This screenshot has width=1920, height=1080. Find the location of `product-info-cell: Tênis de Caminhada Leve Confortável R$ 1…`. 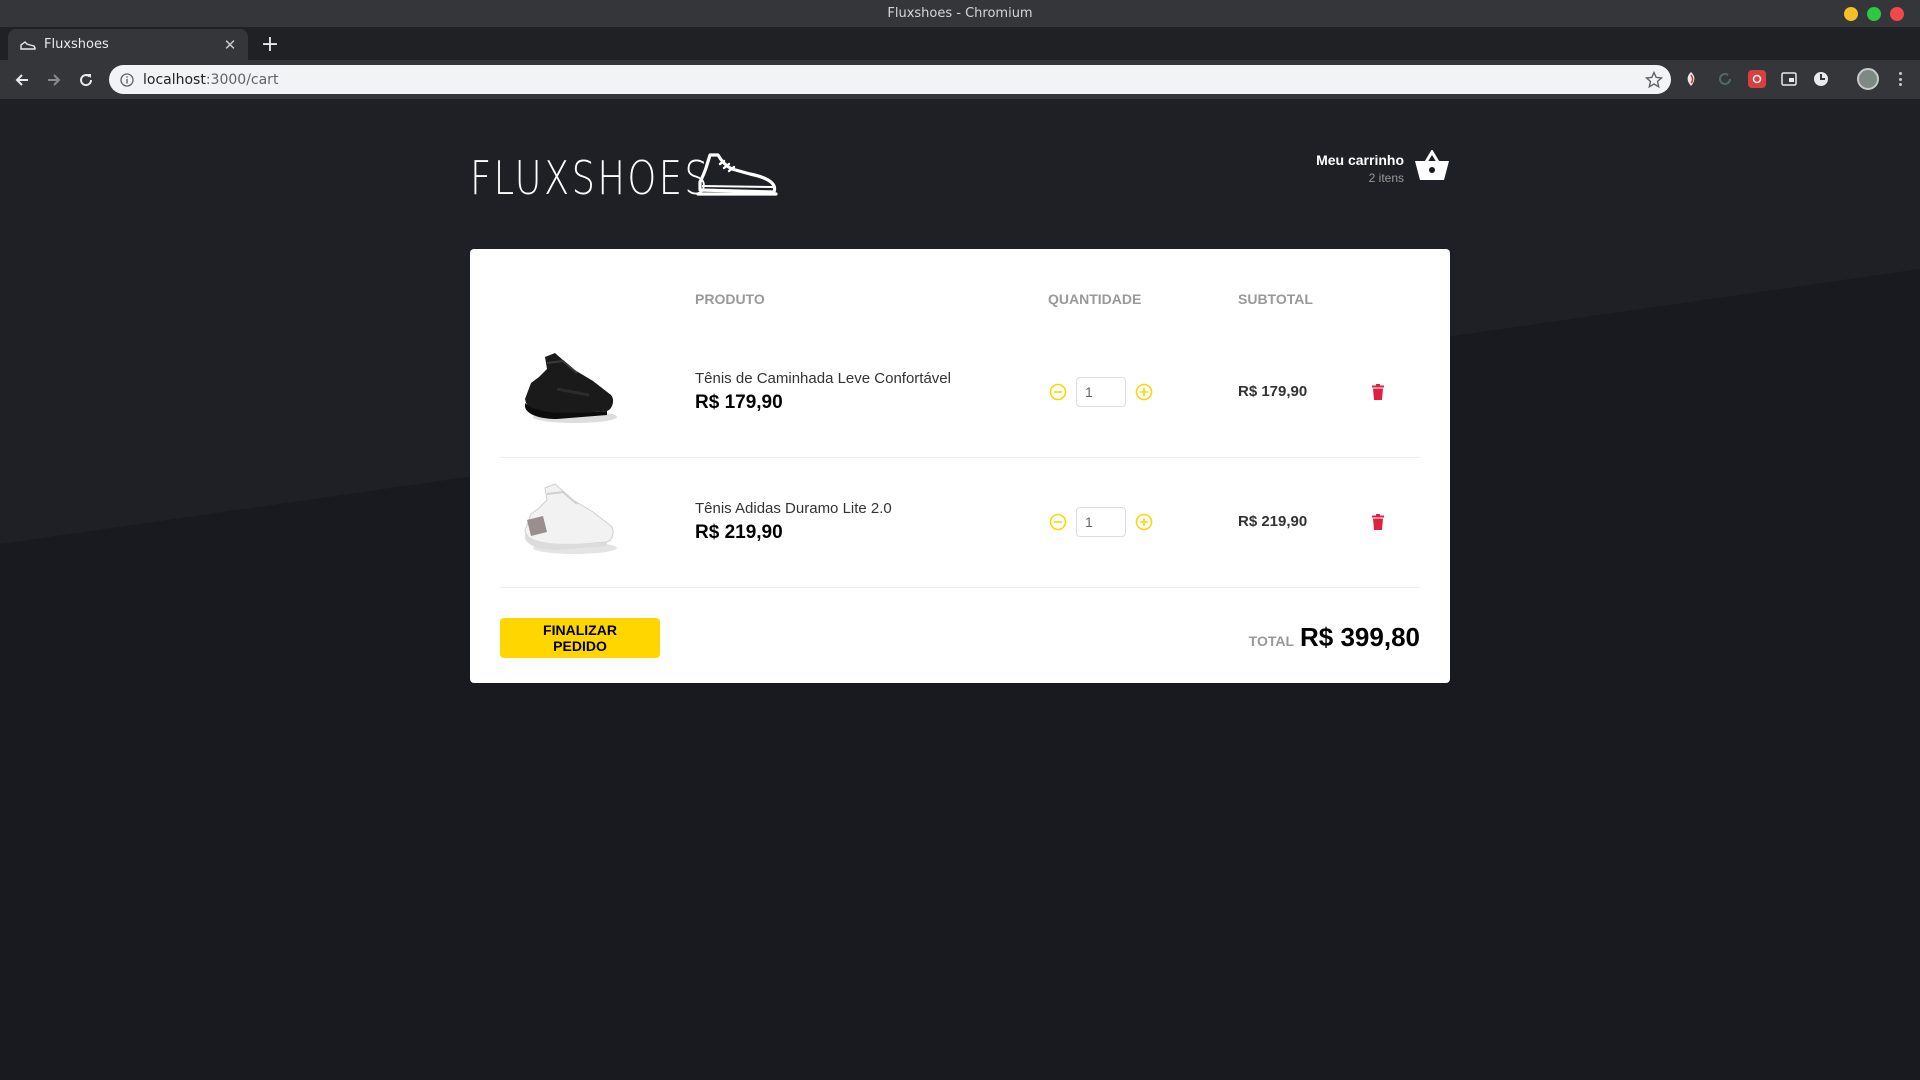

product-info-cell: Tênis de Caminhada Leve Confortável R$ 1… is located at coordinates (859, 392).